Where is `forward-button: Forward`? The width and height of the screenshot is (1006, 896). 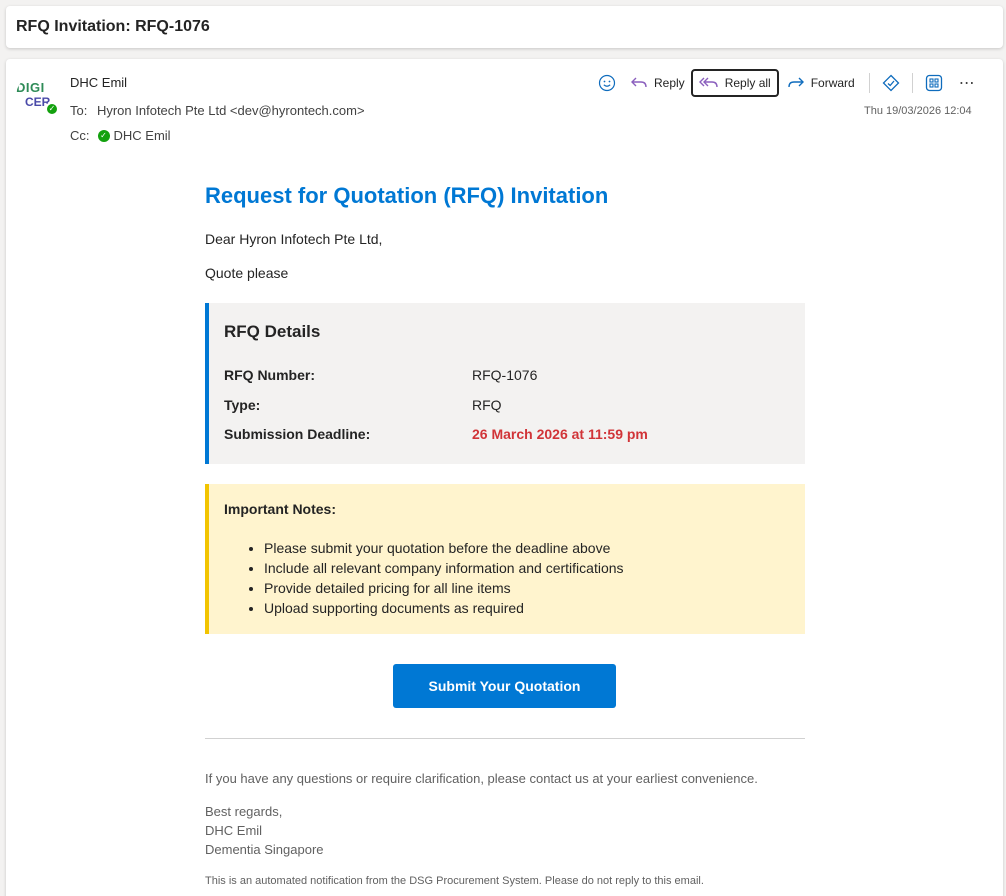 forward-button: Forward is located at coordinates (821, 83).